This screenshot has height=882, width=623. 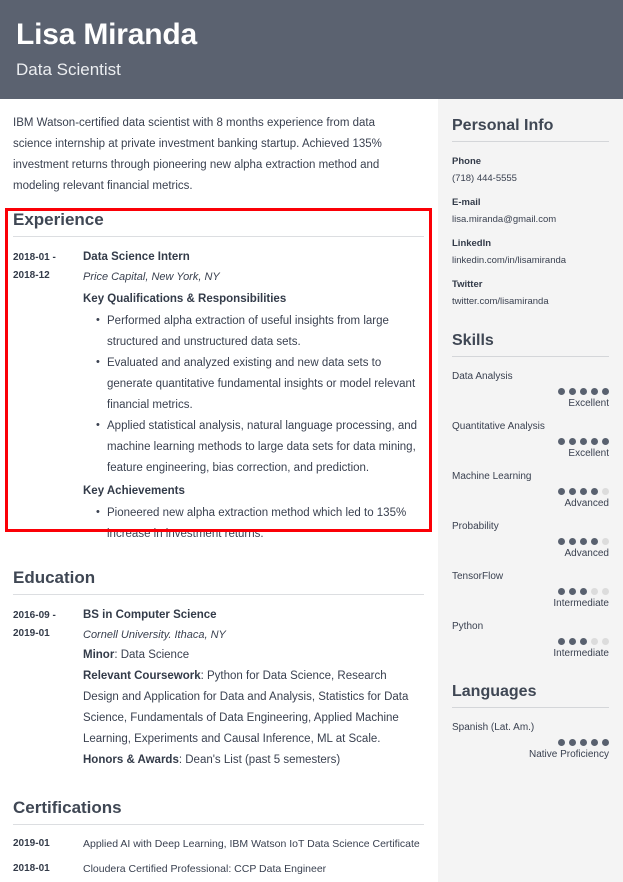 What do you see at coordinates (466, 202) in the screenshot?
I see `contact-label-email: E-mail` at bounding box center [466, 202].